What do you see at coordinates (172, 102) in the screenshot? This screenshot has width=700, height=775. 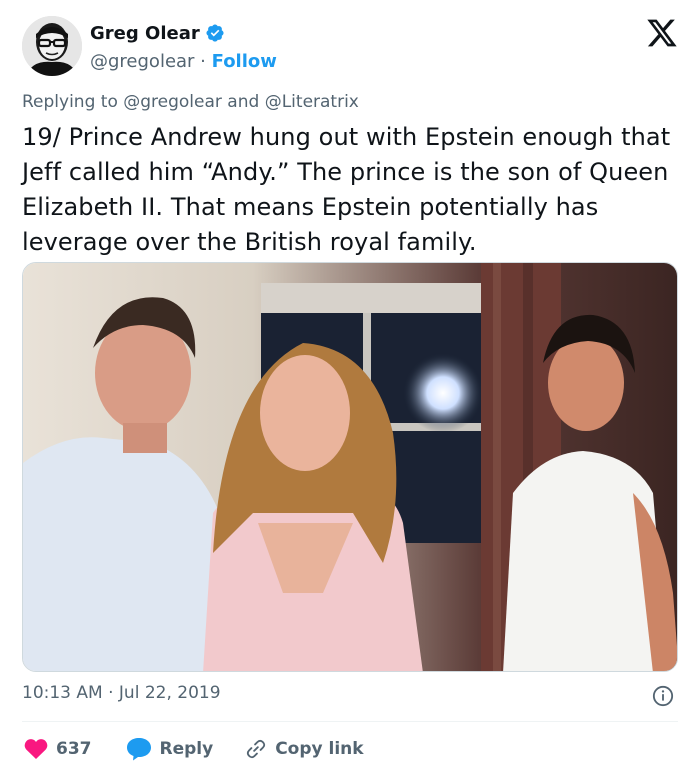 I see `reply-mention-gregolear: @gregolear` at bounding box center [172, 102].